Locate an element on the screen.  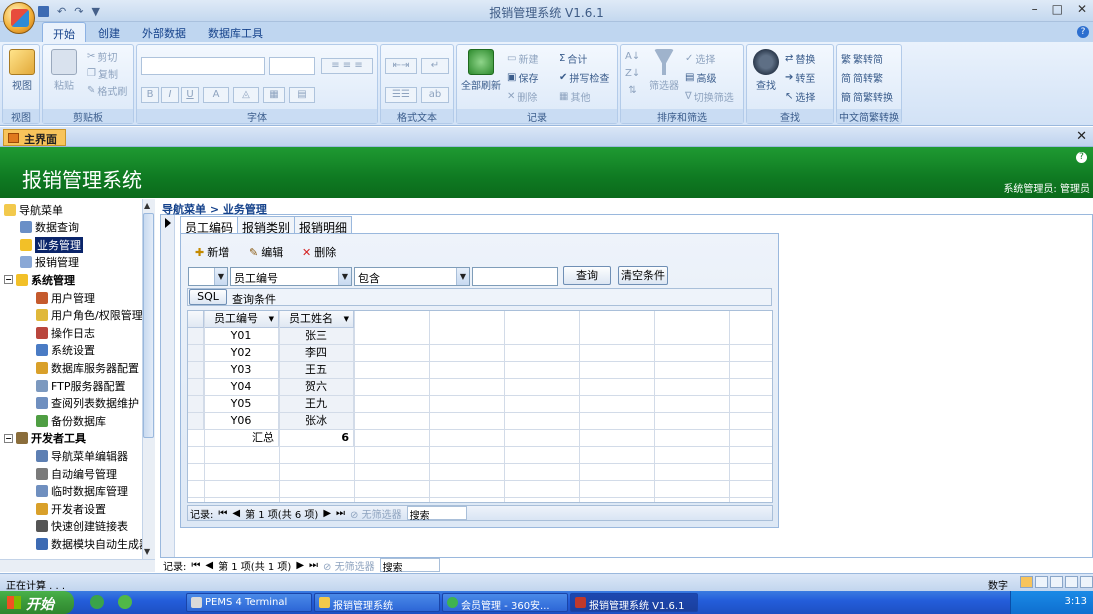
tab-expense-category: 报销类别 is located at coordinates (266, 225).